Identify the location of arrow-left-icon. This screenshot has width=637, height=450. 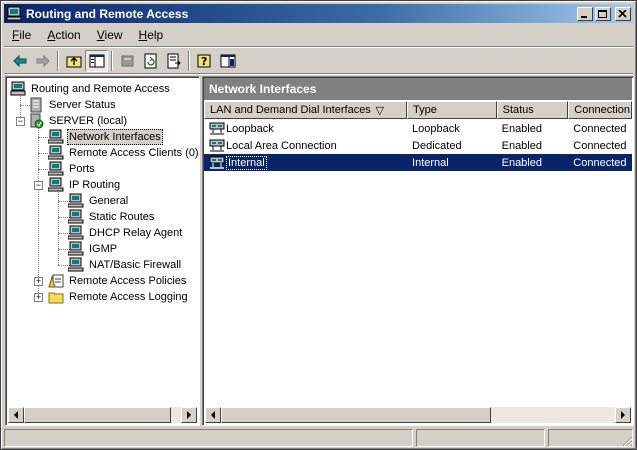
(16, 415).